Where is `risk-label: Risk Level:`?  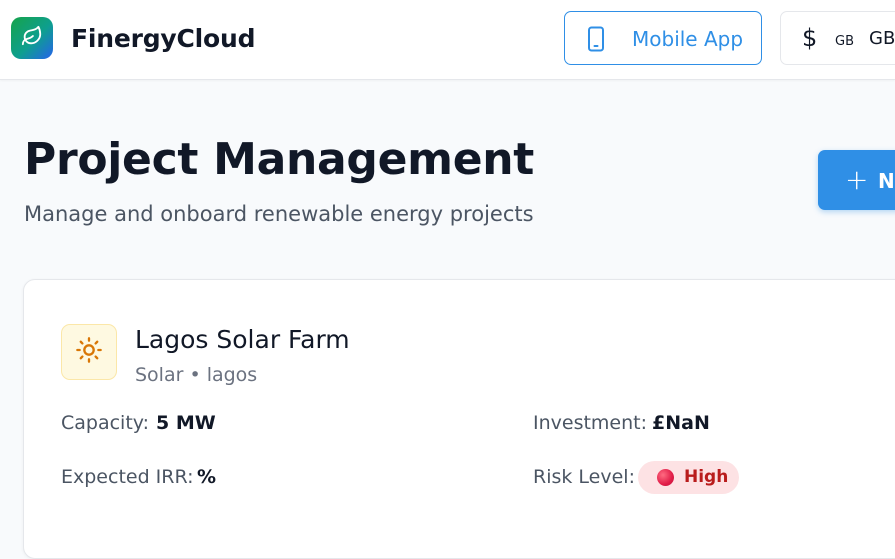
risk-label: Risk Level: is located at coordinates (584, 477).